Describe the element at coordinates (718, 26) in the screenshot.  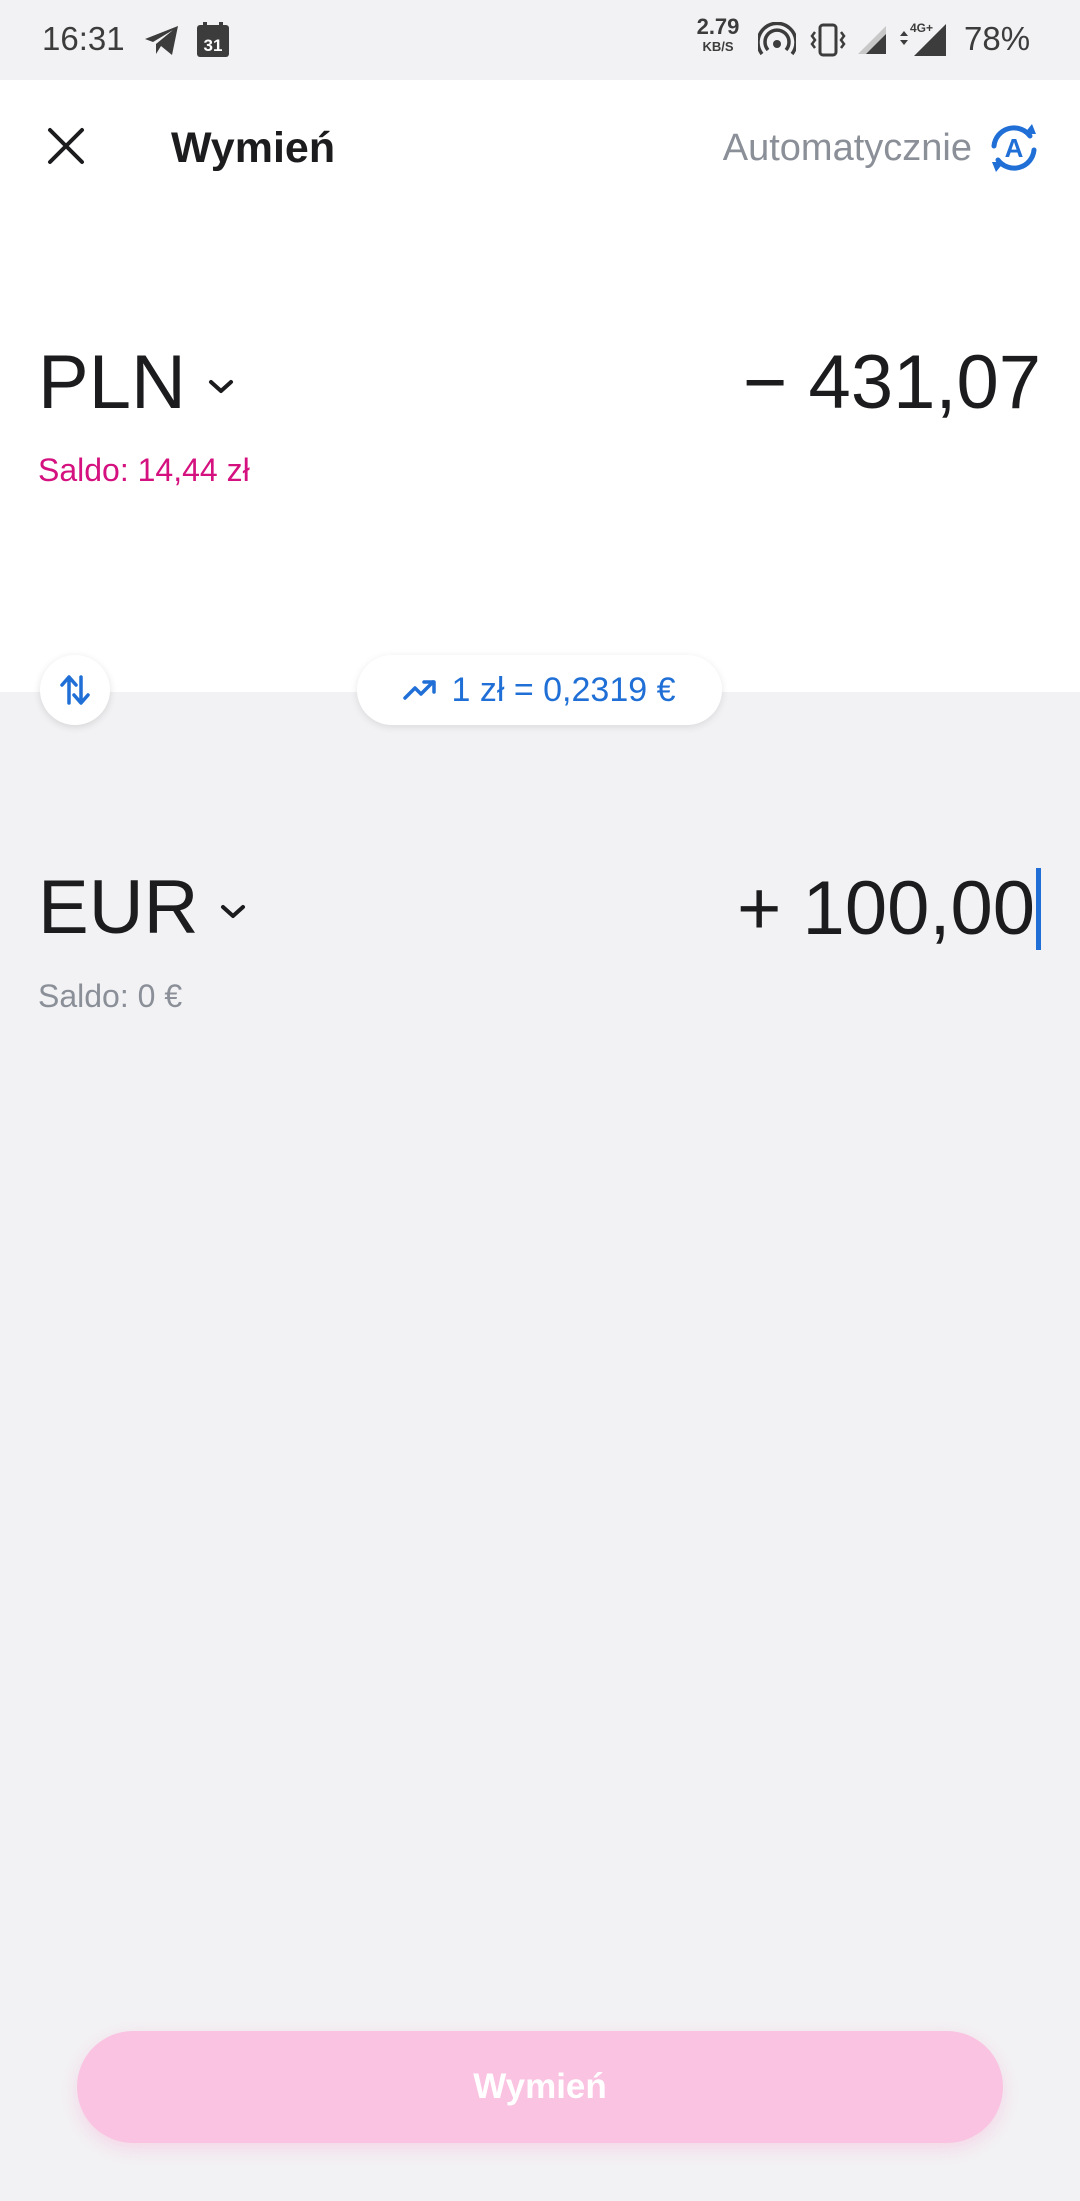
I see `network-speed-value: 2.79` at that location.